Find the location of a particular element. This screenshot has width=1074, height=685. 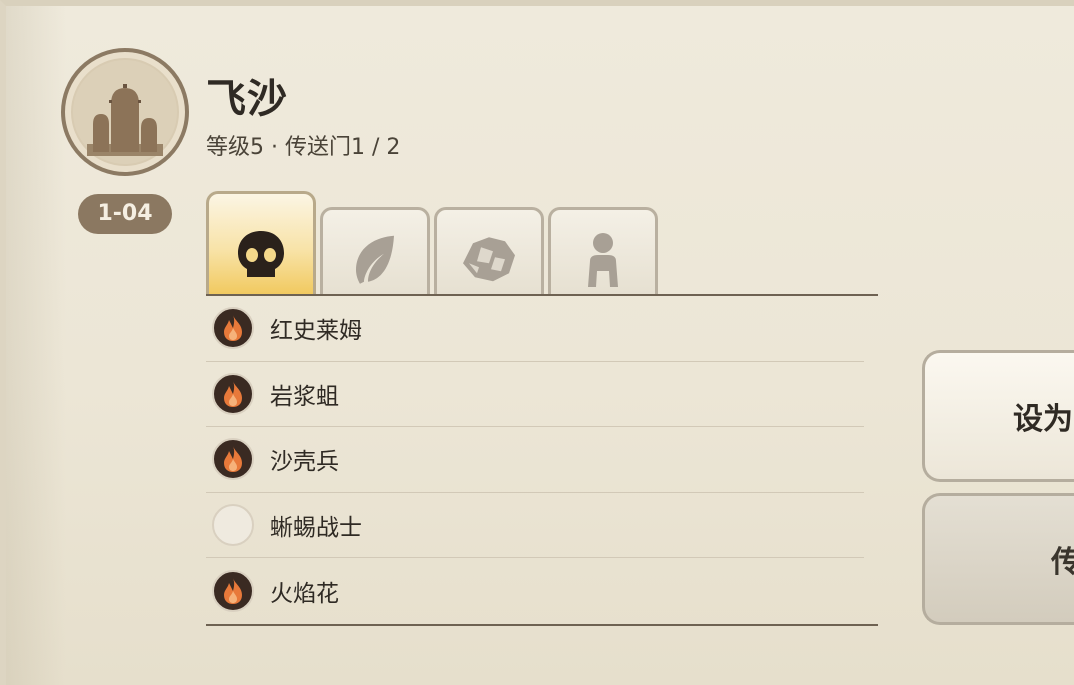

leaf-icon is located at coordinates (375, 259).